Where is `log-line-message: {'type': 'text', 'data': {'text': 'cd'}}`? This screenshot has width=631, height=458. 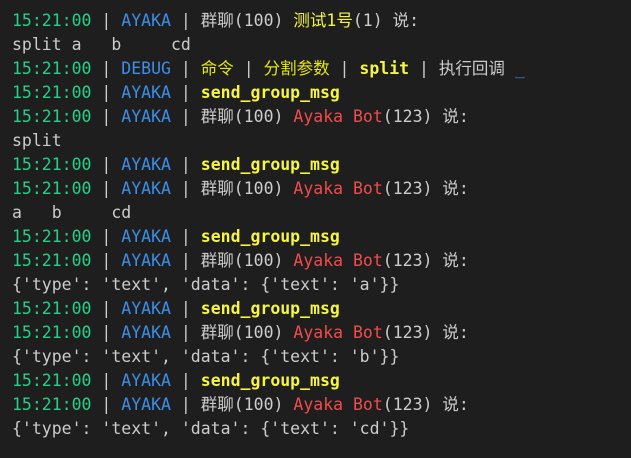 log-line-message: {'type': 'text', 'data': {'text': 'cd'}} is located at coordinates (211, 428).